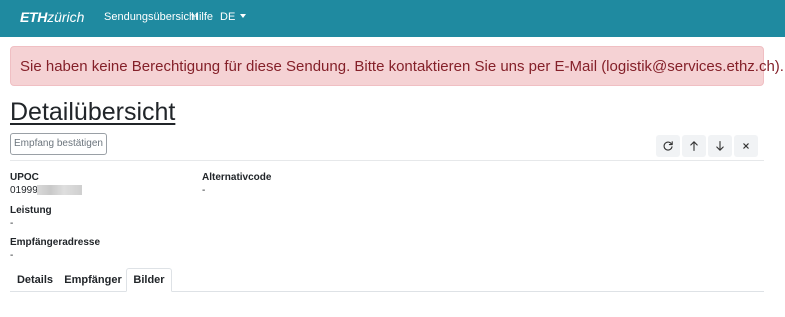 This screenshot has height=317, width=785. I want to click on refresh-button, so click(668, 146).